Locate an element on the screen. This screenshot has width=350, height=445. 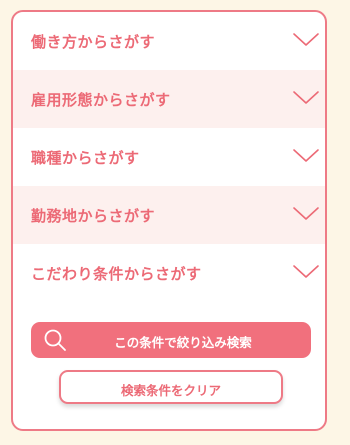
filter-row-location: 勤務地からさがす is located at coordinates (169, 215).